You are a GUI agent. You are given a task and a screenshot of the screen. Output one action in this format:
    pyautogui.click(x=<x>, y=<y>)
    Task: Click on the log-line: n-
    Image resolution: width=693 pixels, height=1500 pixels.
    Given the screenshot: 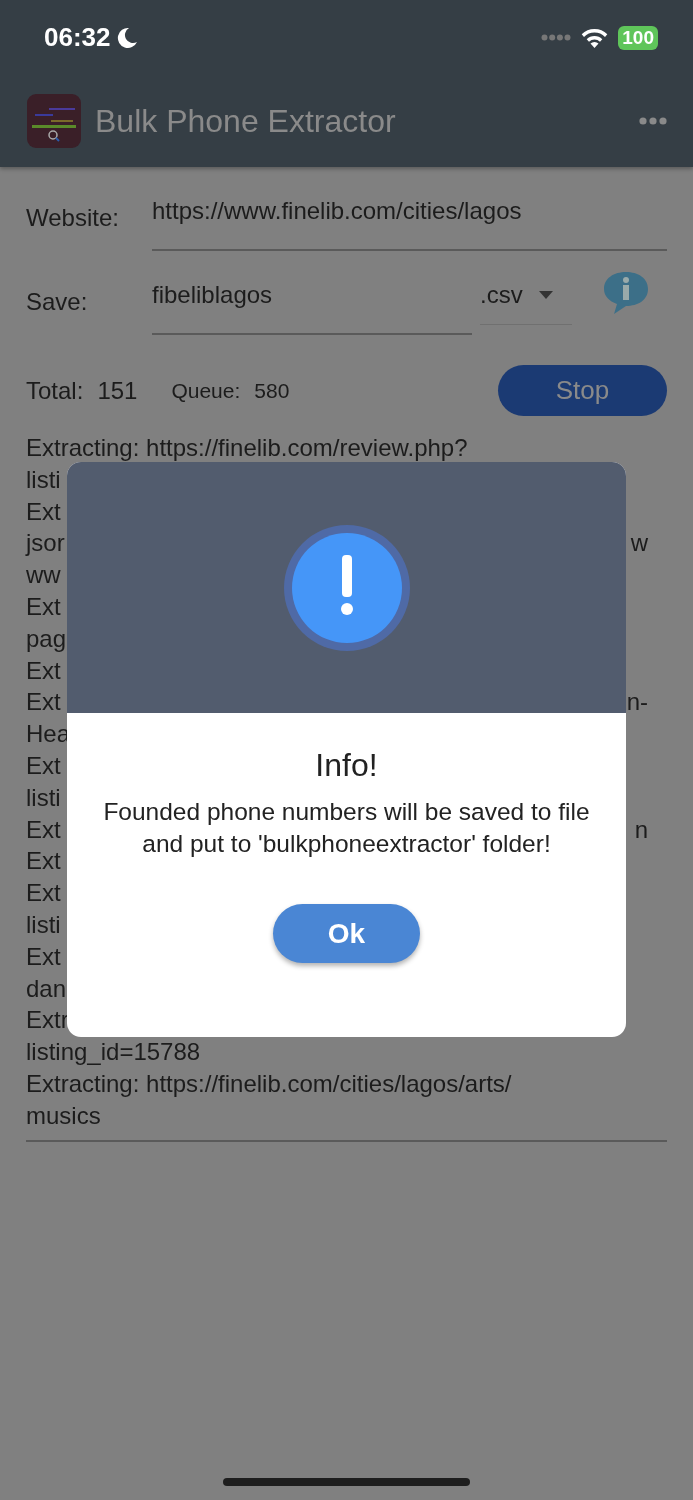 What is the action you would take?
    pyautogui.click(x=637, y=702)
    